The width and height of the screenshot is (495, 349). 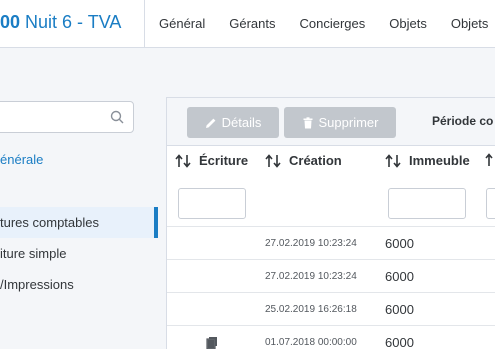 I want to click on toolbar: Détails Supprimer Période co, so click(x=331, y=122).